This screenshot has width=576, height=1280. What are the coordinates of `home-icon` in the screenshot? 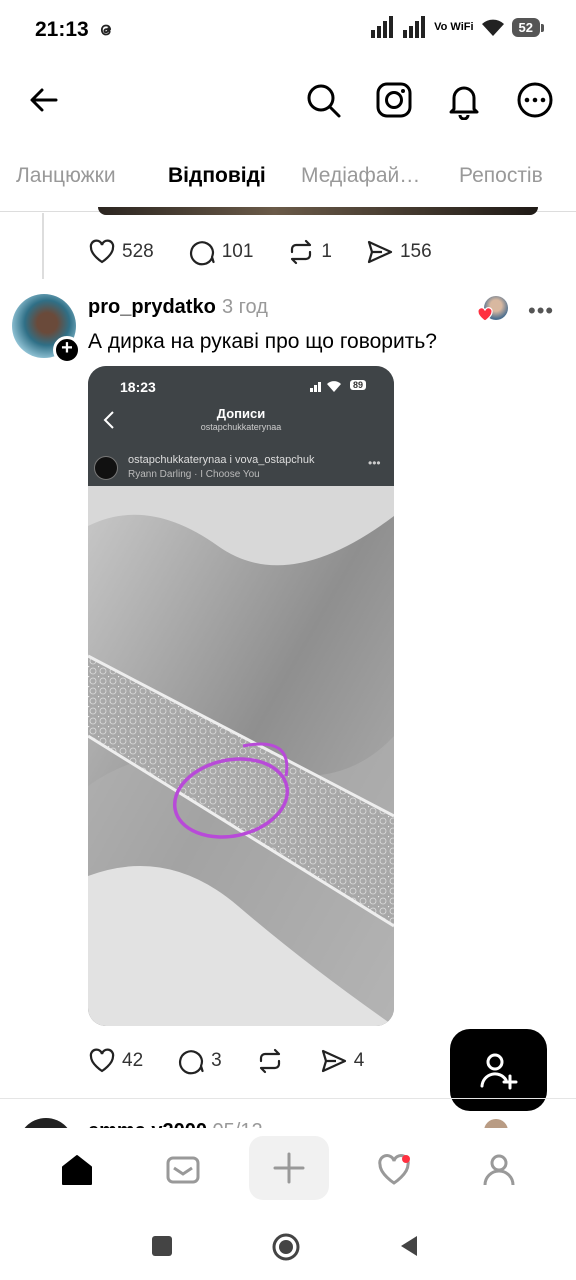 It's located at (77, 1170).